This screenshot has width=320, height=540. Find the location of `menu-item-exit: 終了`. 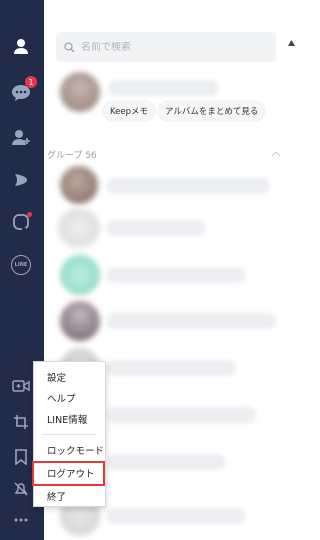

menu-item-exit: 終了 is located at coordinates (69, 496).